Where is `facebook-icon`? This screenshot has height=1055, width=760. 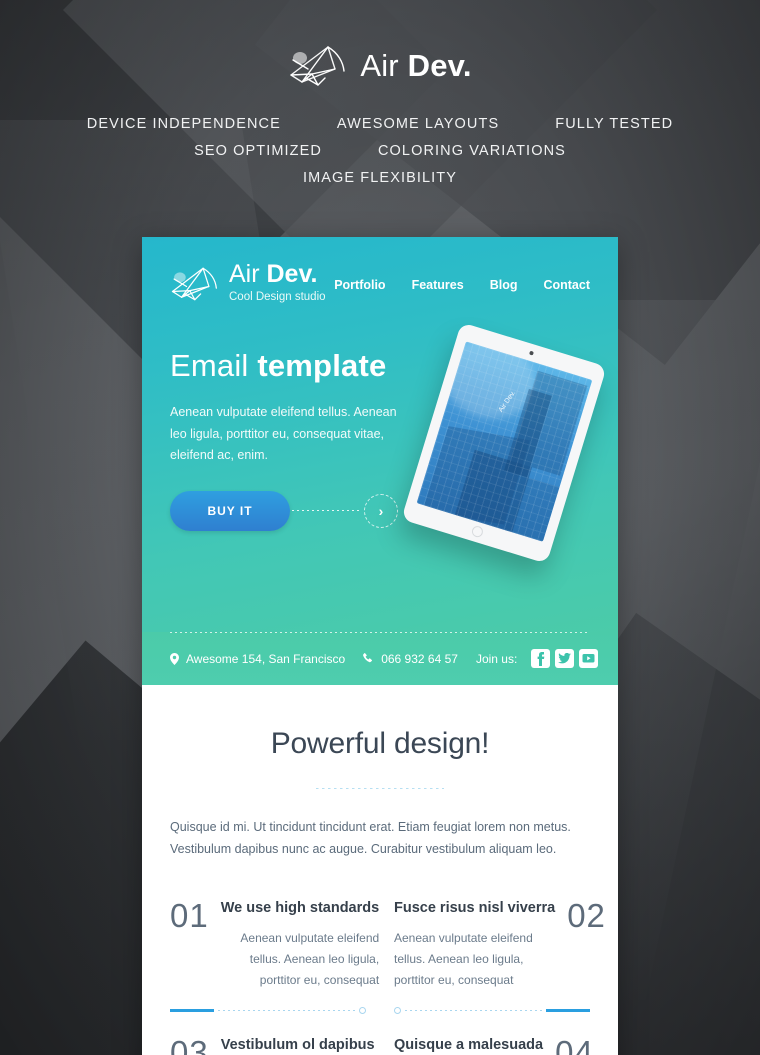
facebook-icon is located at coordinates (541, 658).